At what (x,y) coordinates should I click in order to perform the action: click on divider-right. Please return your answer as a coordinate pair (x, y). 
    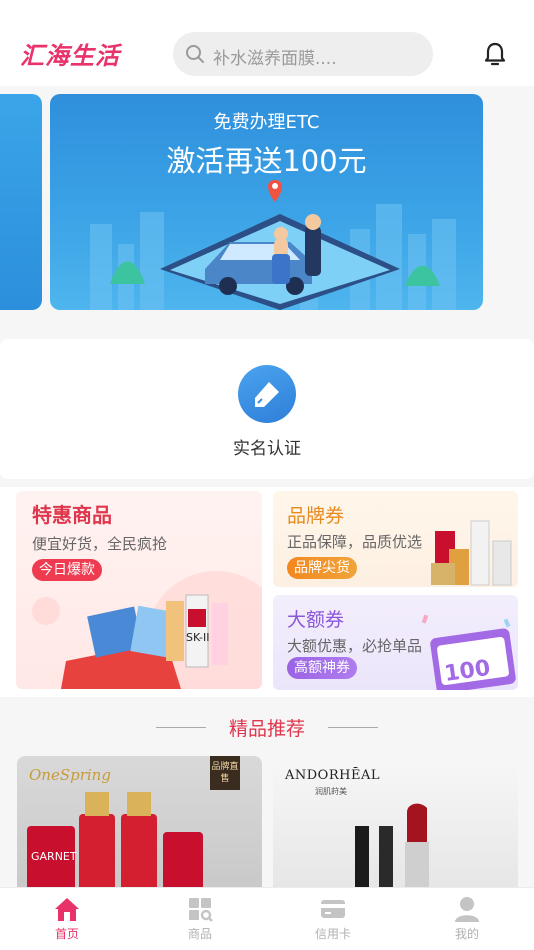
    Looking at the image, I should click on (353, 727).